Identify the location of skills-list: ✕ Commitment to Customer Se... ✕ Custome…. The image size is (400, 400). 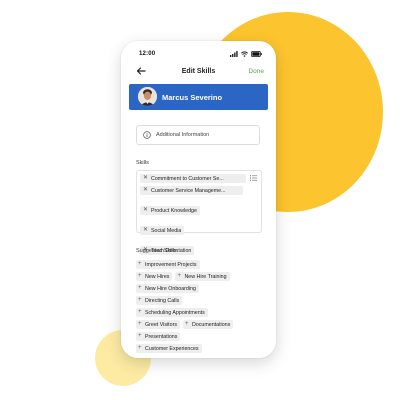
(194, 216).